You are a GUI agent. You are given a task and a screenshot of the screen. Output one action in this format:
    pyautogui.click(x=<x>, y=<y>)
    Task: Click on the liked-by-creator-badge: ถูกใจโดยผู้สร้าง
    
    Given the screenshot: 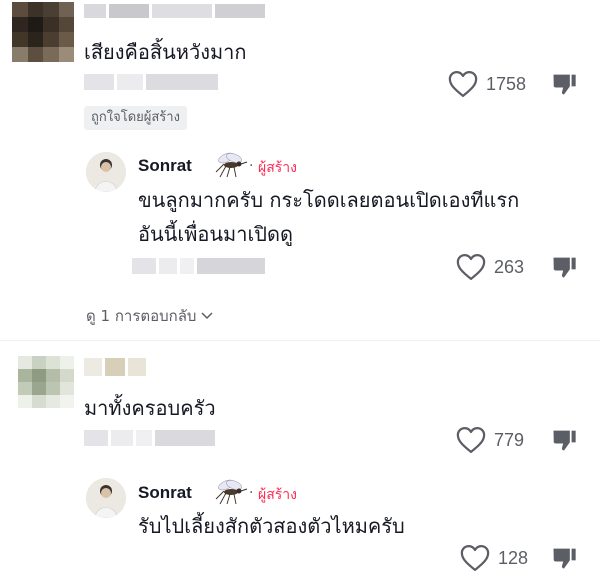 What is the action you would take?
    pyautogui.click(x=135, y=118)
    